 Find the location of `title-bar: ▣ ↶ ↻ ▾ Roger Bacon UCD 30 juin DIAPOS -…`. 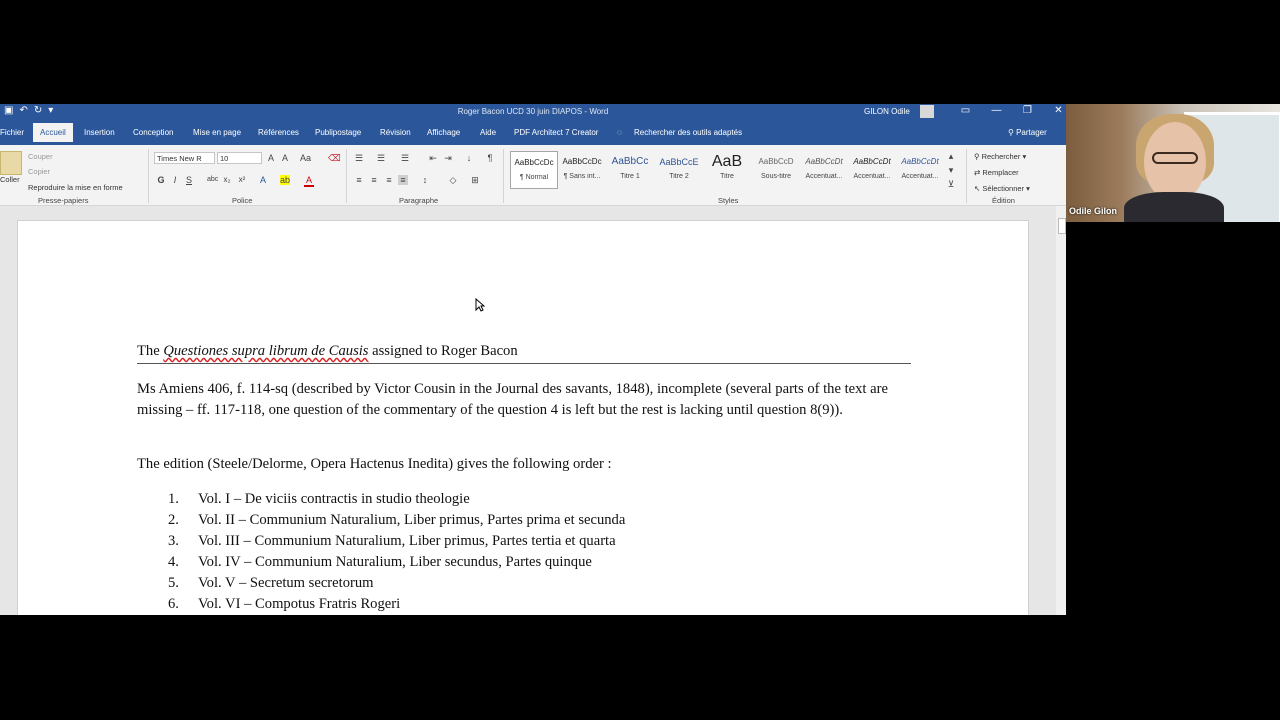

title-bar: ▣ ↶ ↻ ▾ Roger Bacon UCD 30 juin DIAPOS -… is located at coordinates (533, 112).